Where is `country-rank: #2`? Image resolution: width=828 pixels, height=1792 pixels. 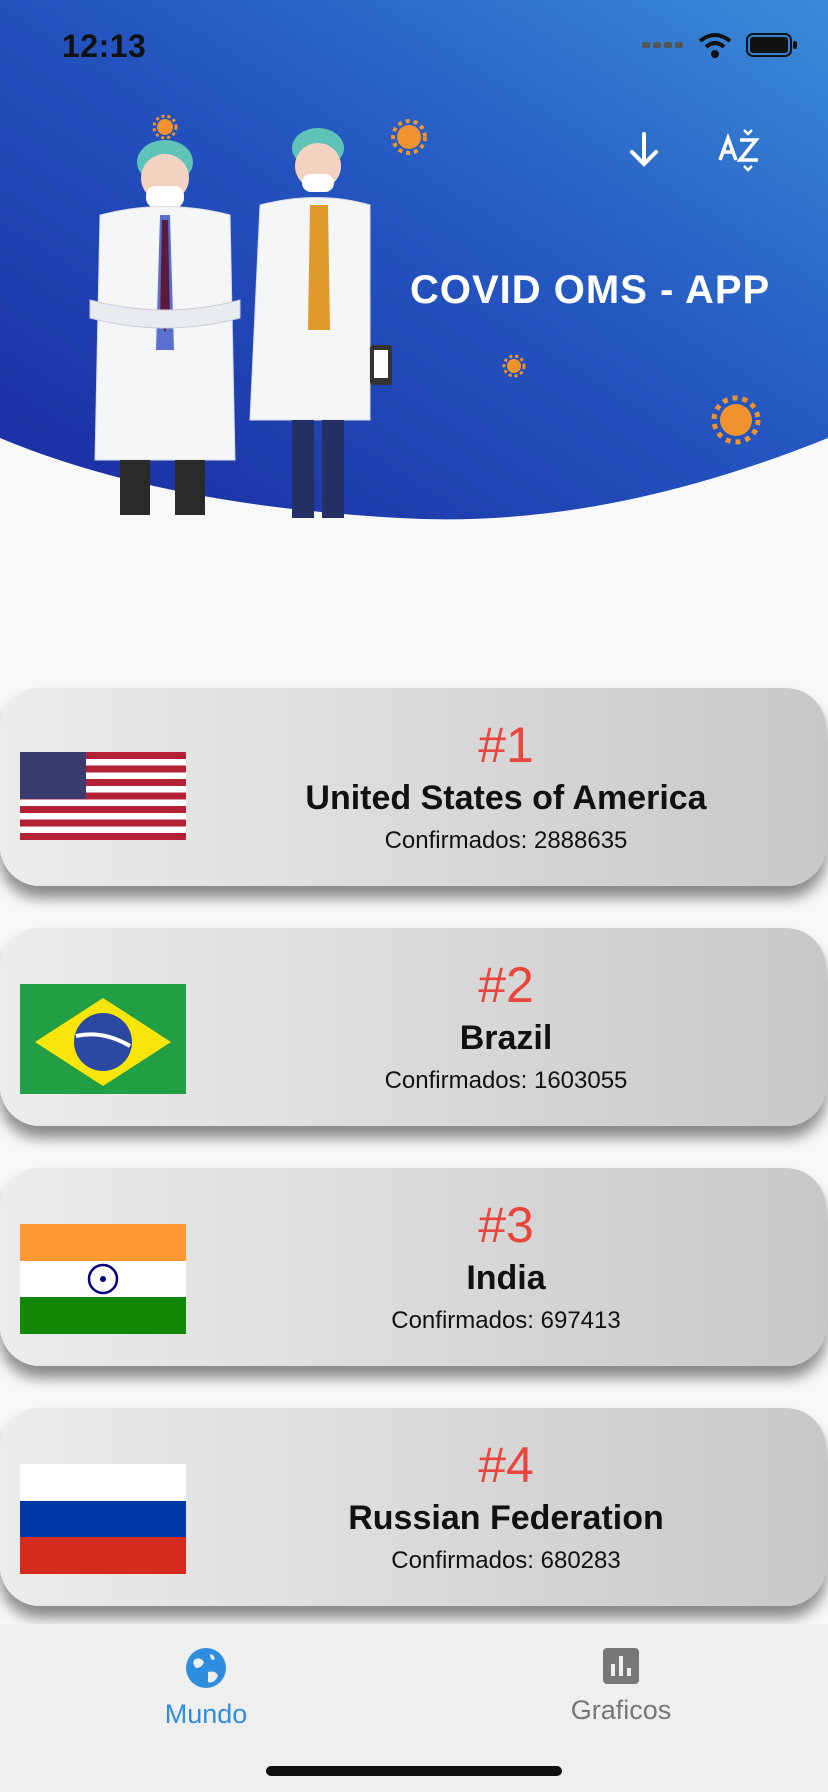 country-rank: #2 is located at coordinates (506, 985).